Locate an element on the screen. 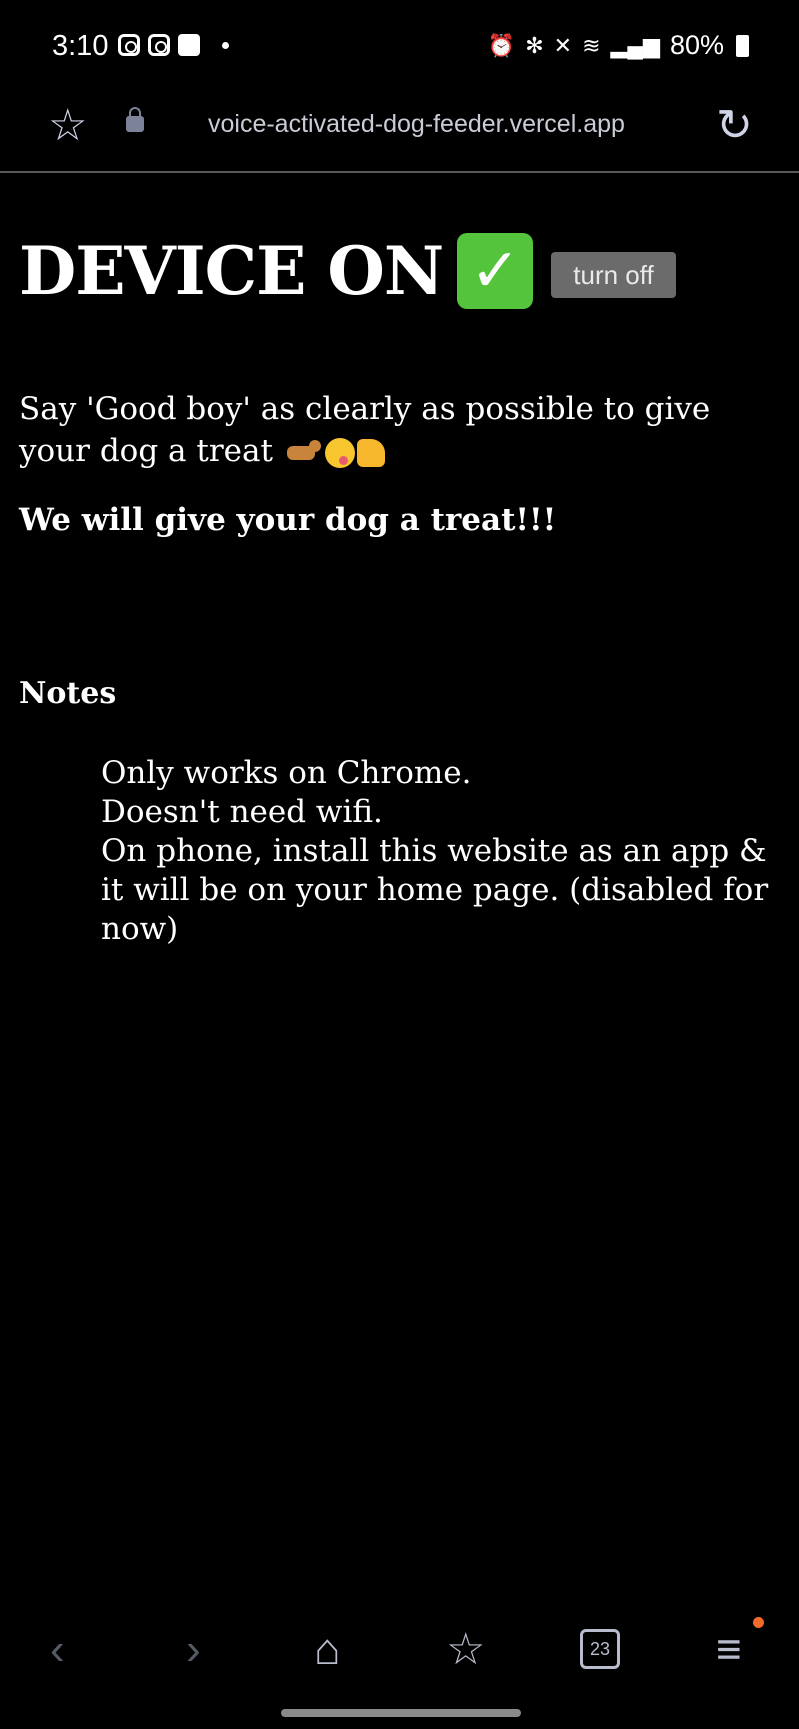 The height and width of the screenshot is (1729, 799). system-icons: ⏰ ✻ ✕ ≋ ▂▄▆ 80% is located at coordinates (618, 45).